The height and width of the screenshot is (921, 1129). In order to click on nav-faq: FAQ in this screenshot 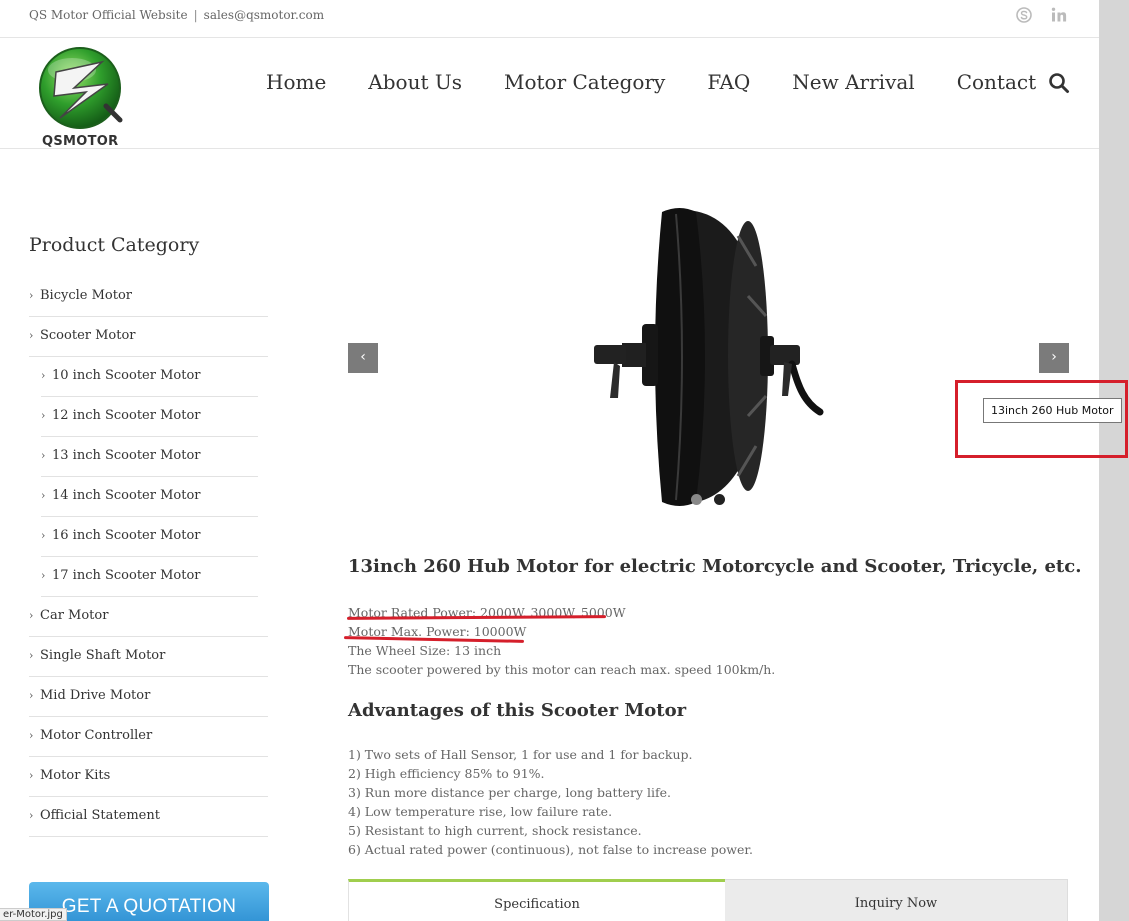, I will do `click(728, 82)`.